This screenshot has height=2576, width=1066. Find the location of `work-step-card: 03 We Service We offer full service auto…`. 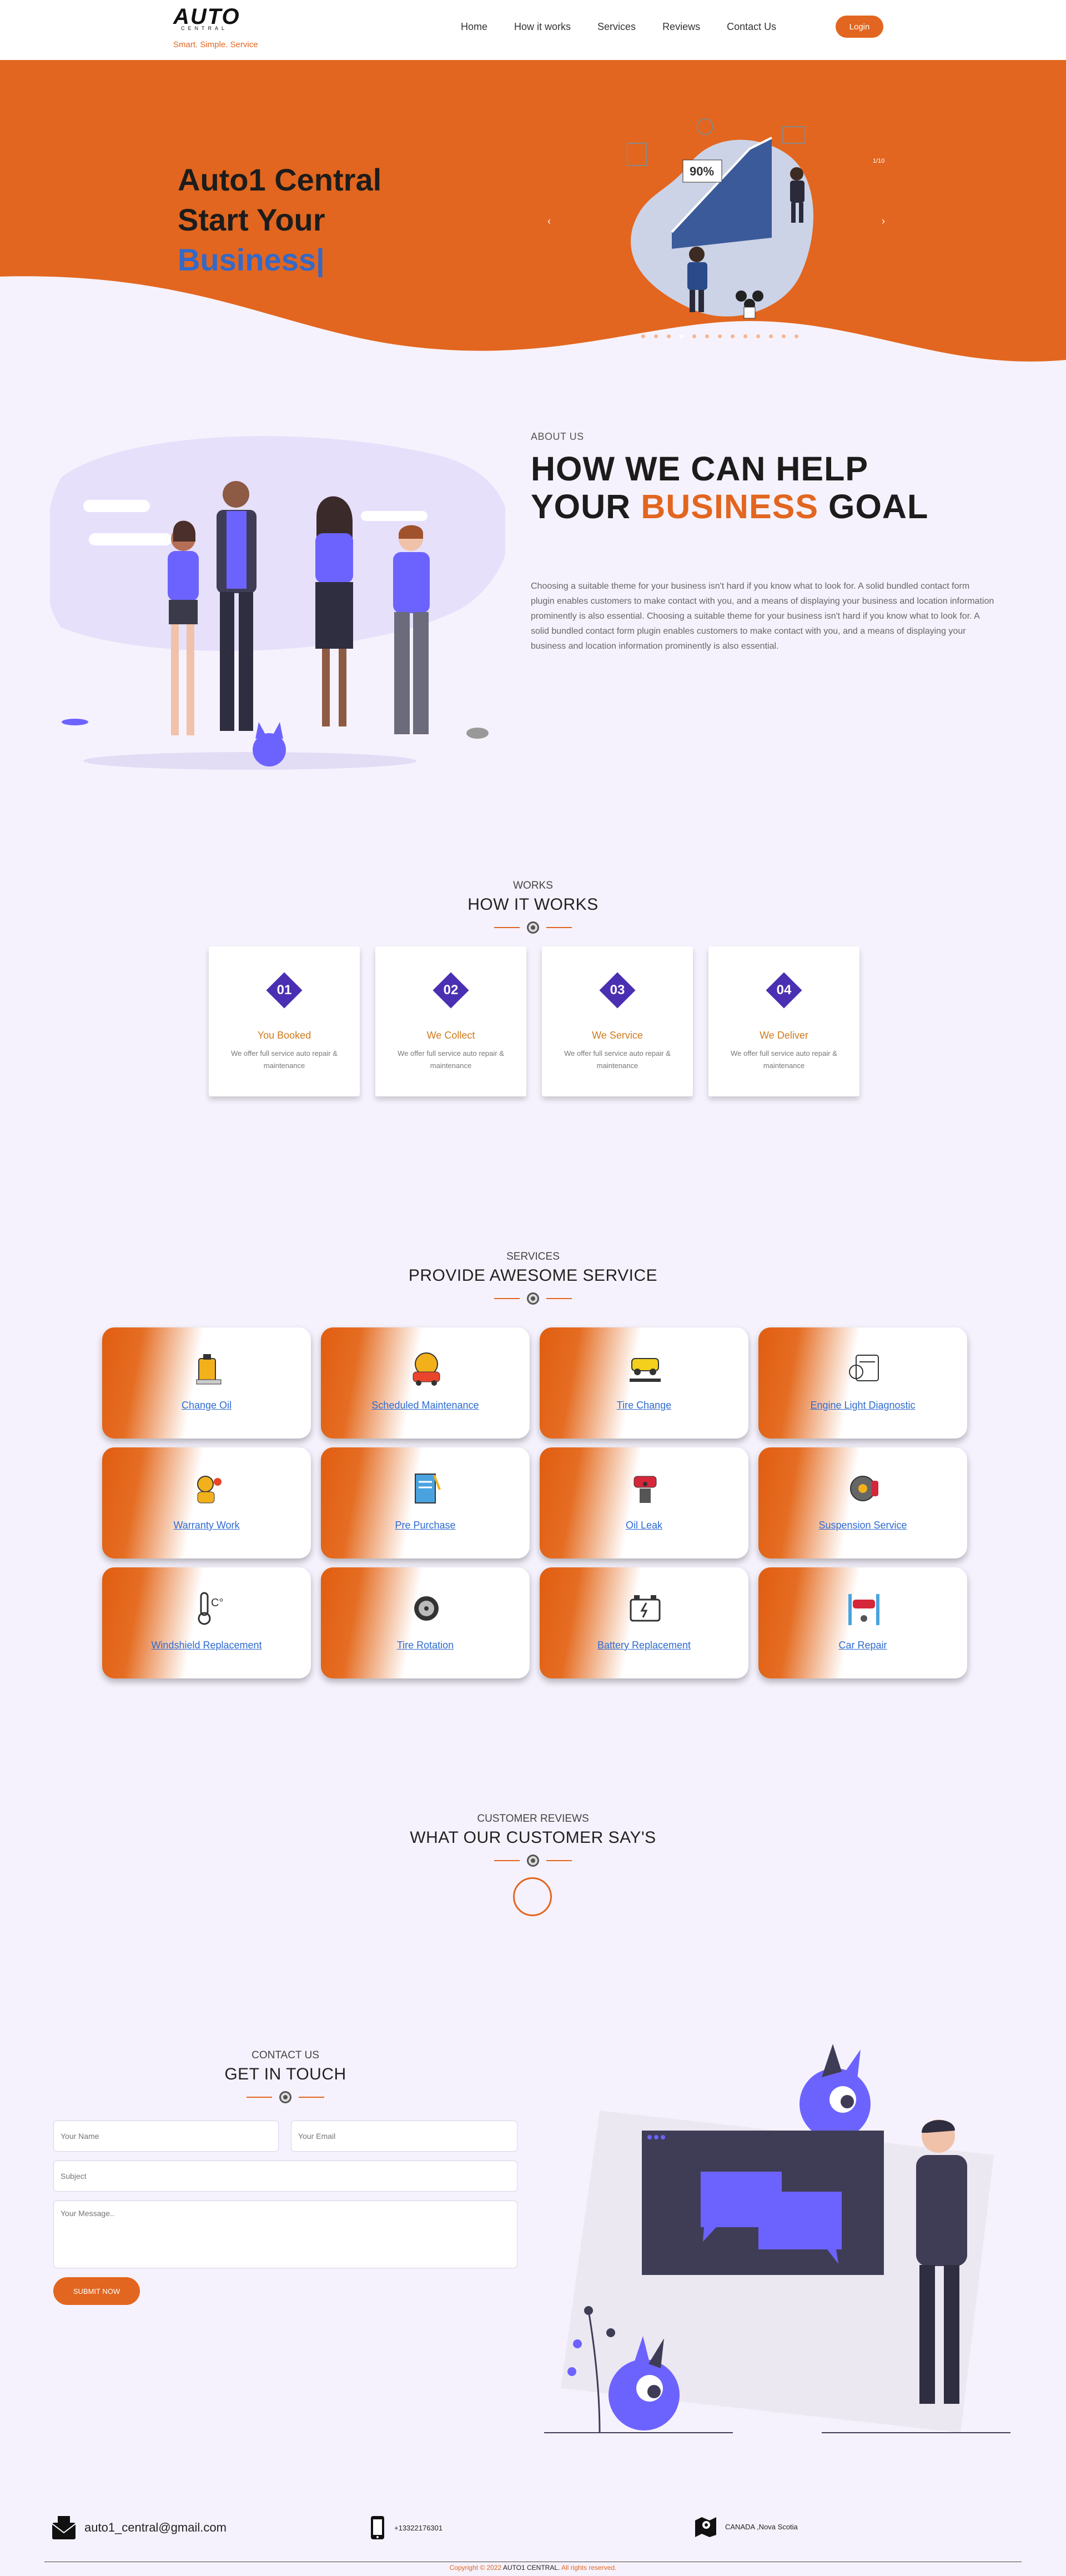

work-step-card: 03 We Service We offer full service auto… is located at coordinates (617, 1021).